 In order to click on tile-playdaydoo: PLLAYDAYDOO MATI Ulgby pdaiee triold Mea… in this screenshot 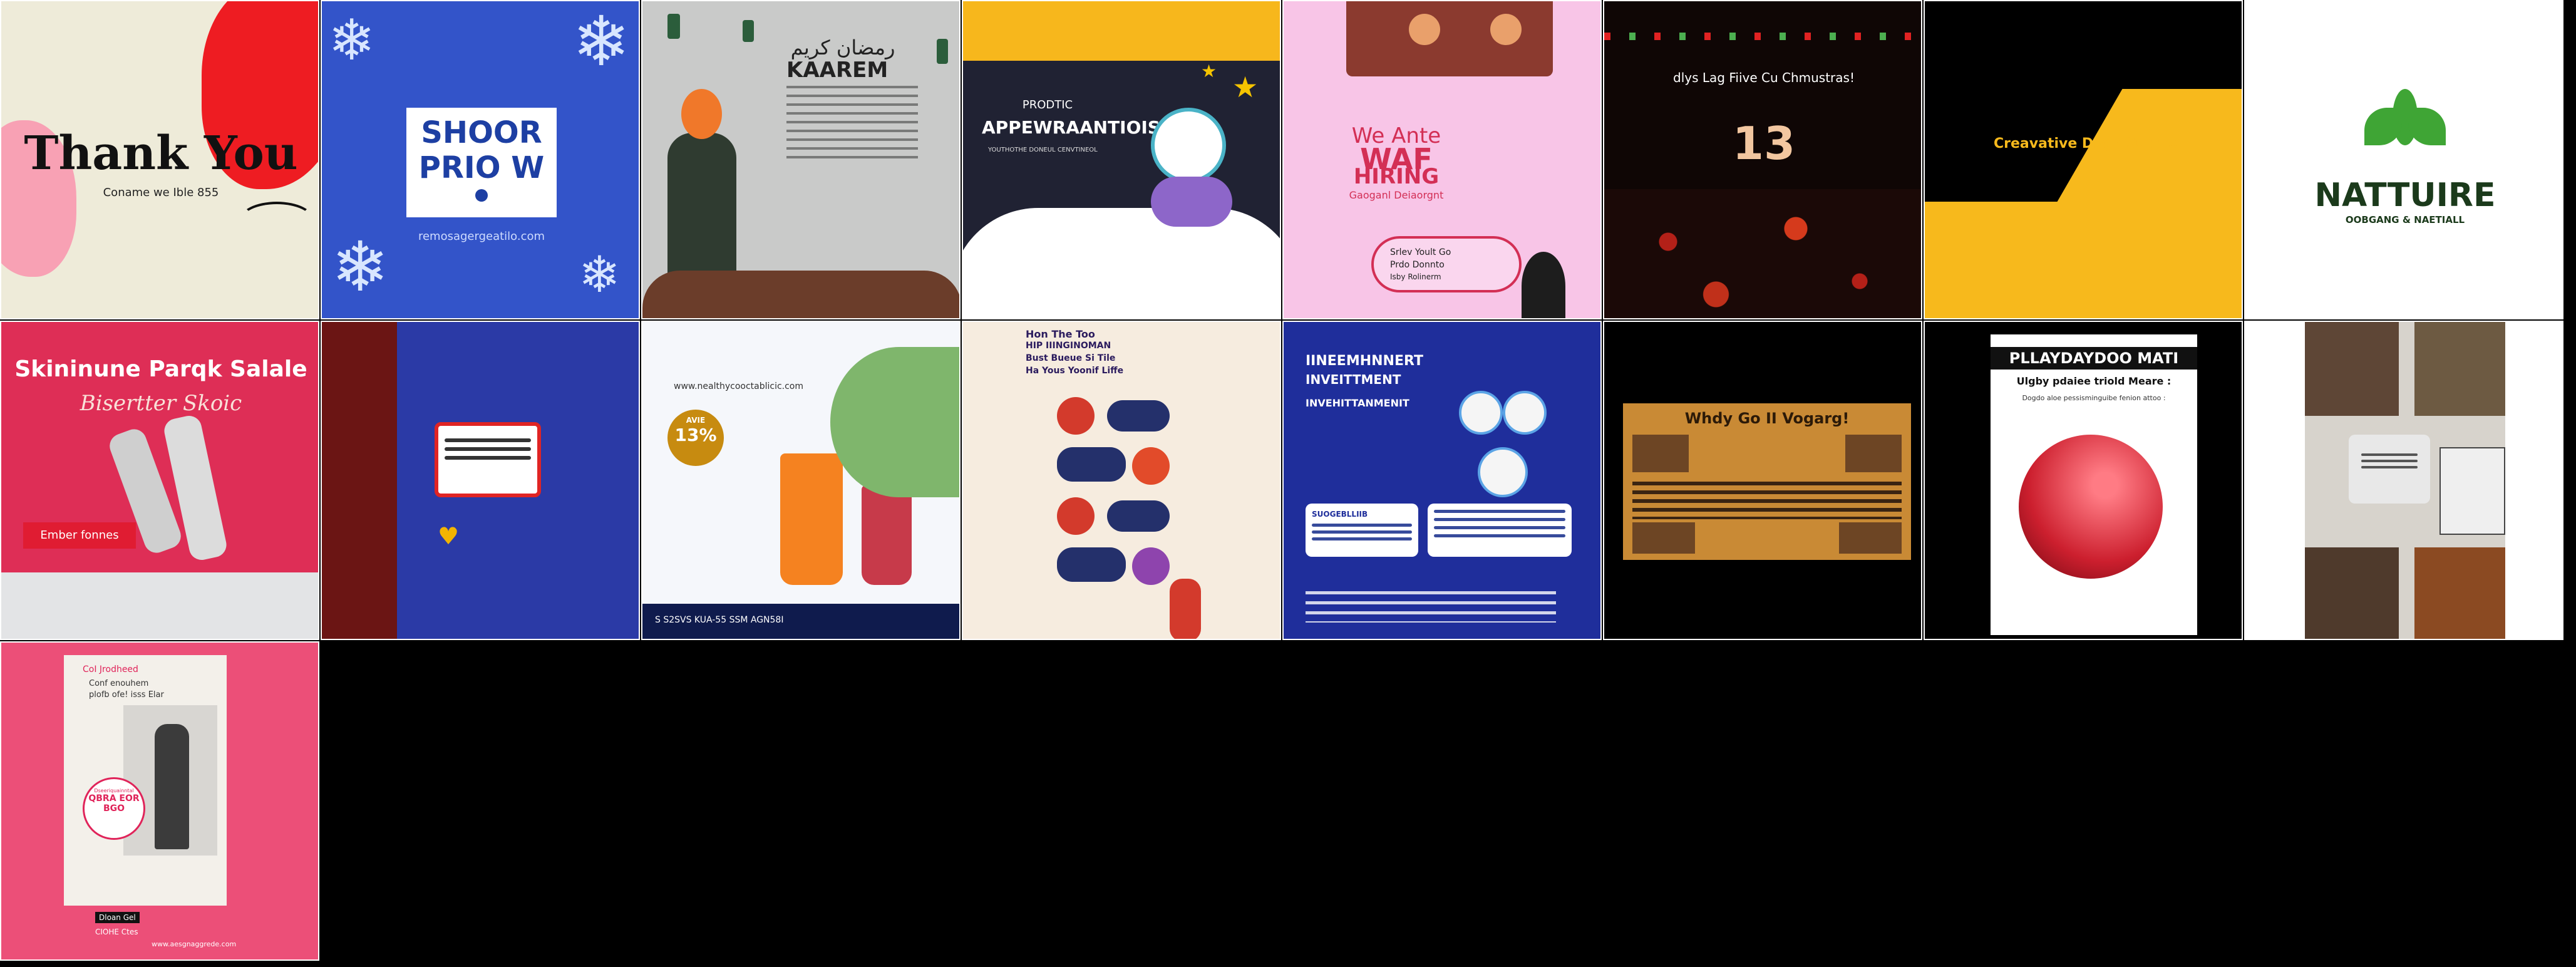, I will do `click(2083, 480)`.